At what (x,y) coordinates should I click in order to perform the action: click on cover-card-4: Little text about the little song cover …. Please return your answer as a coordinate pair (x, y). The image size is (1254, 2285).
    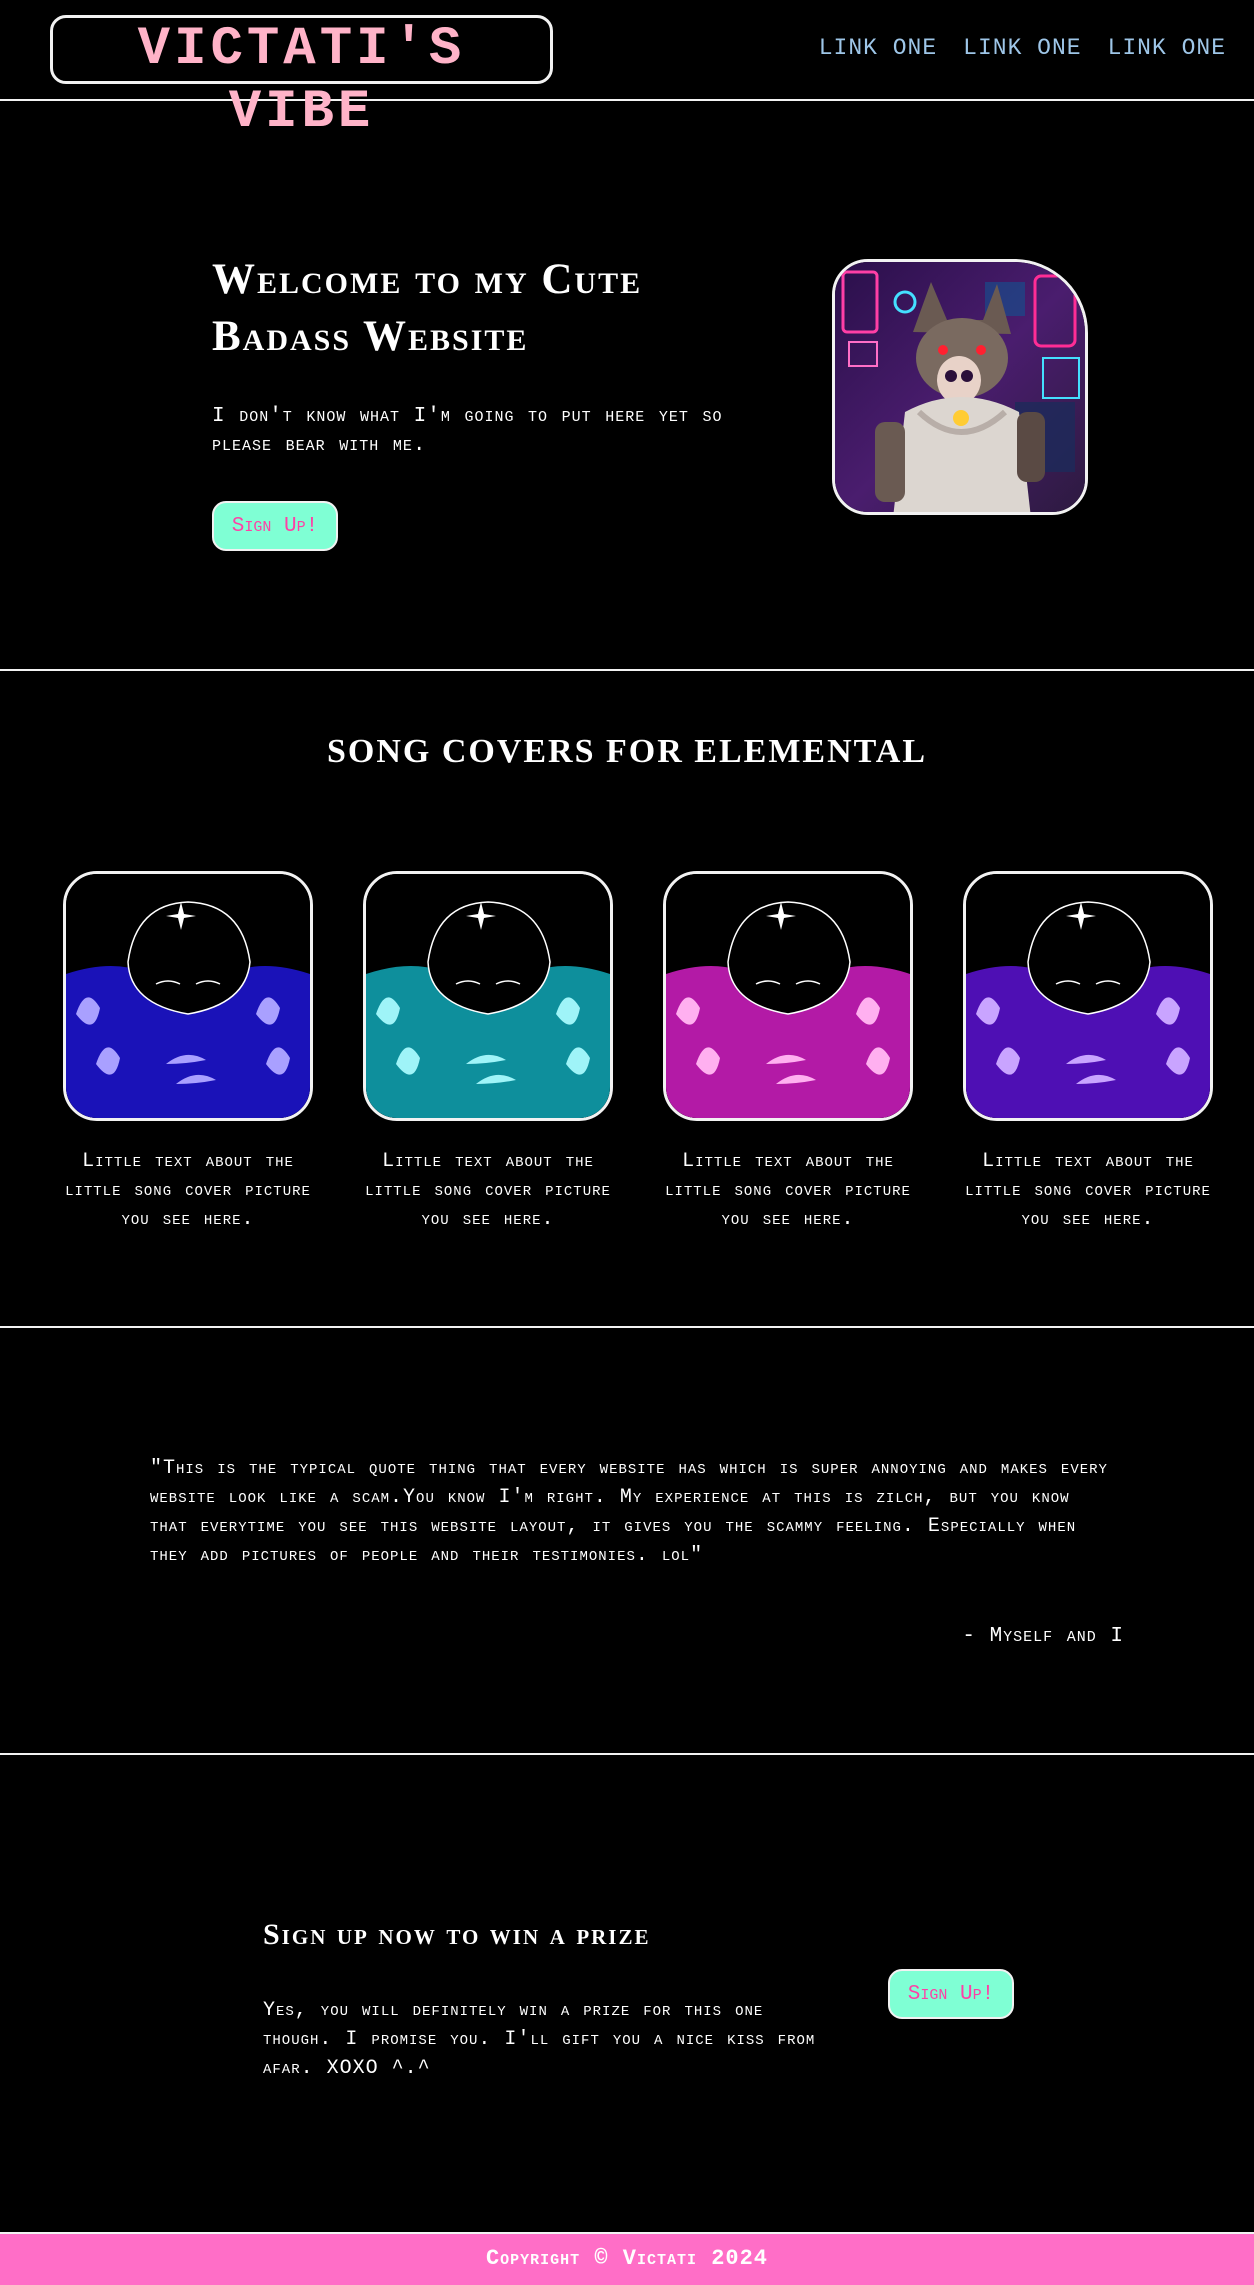
    Looking at the image, I should click on (1088, 1052).